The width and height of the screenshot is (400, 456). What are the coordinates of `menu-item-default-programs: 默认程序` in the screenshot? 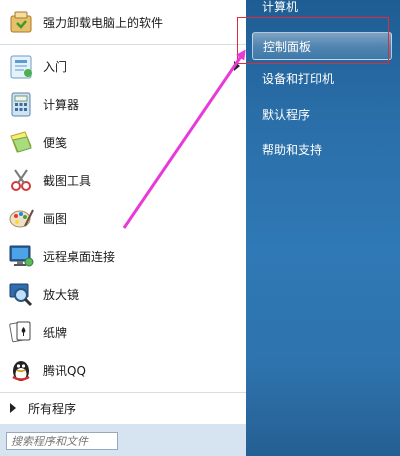 It's located at (322, 114).